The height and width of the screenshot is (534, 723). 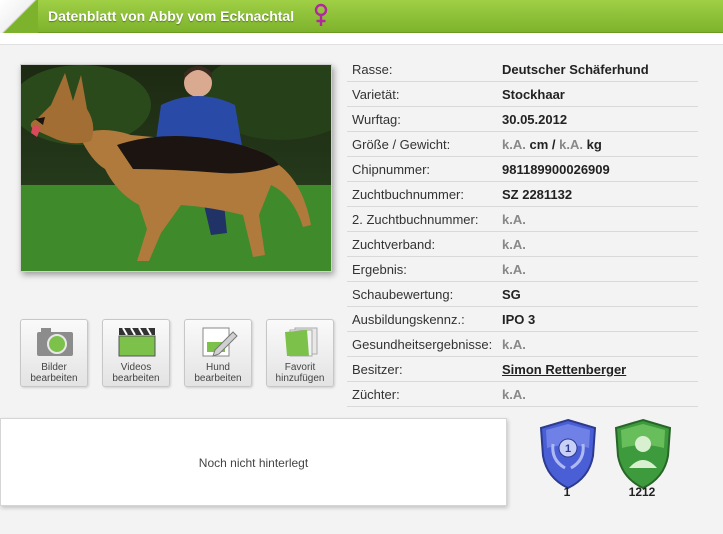 I want to click on rasse-label: Rasse:, so click(x=372, y=69).